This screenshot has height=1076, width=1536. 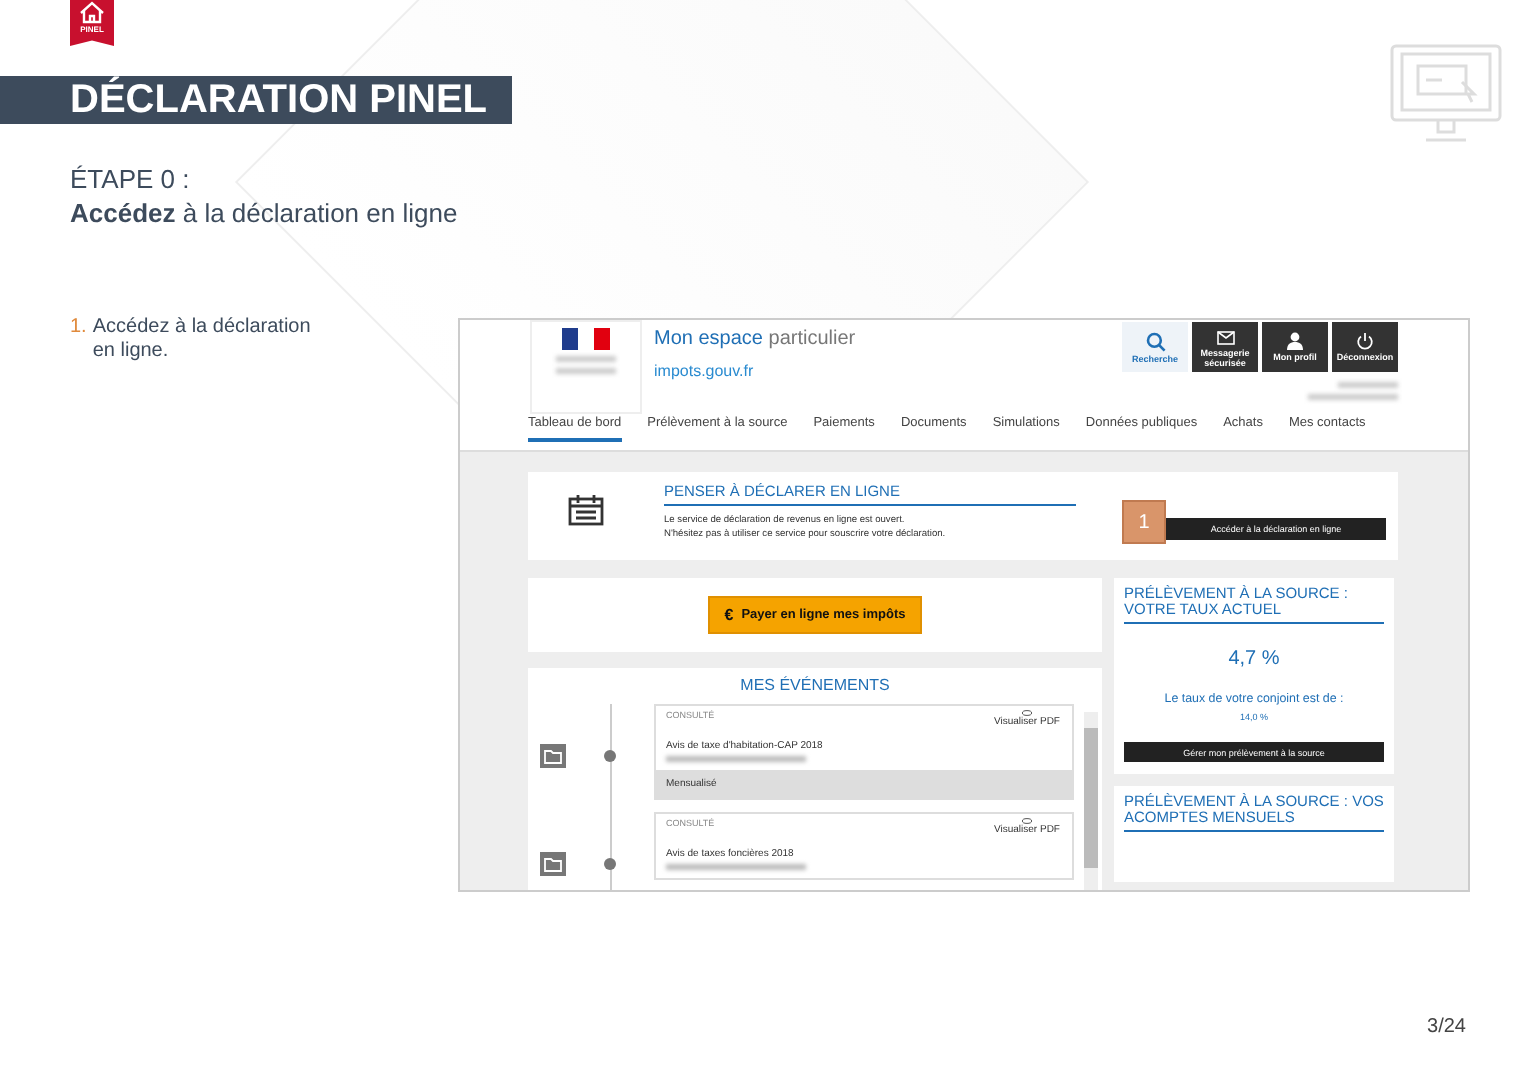 I want to click on page-number: 3/24, so click(x=1446, y=1027).